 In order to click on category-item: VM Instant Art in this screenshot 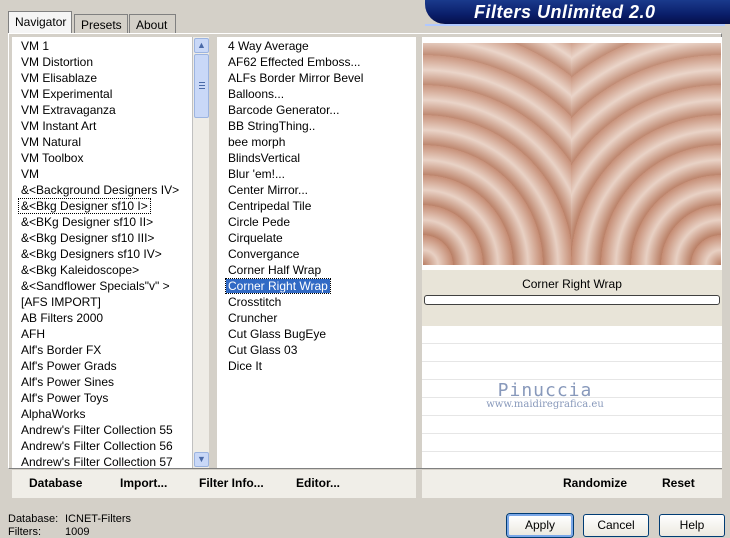, I will do `click(102, 126)`.